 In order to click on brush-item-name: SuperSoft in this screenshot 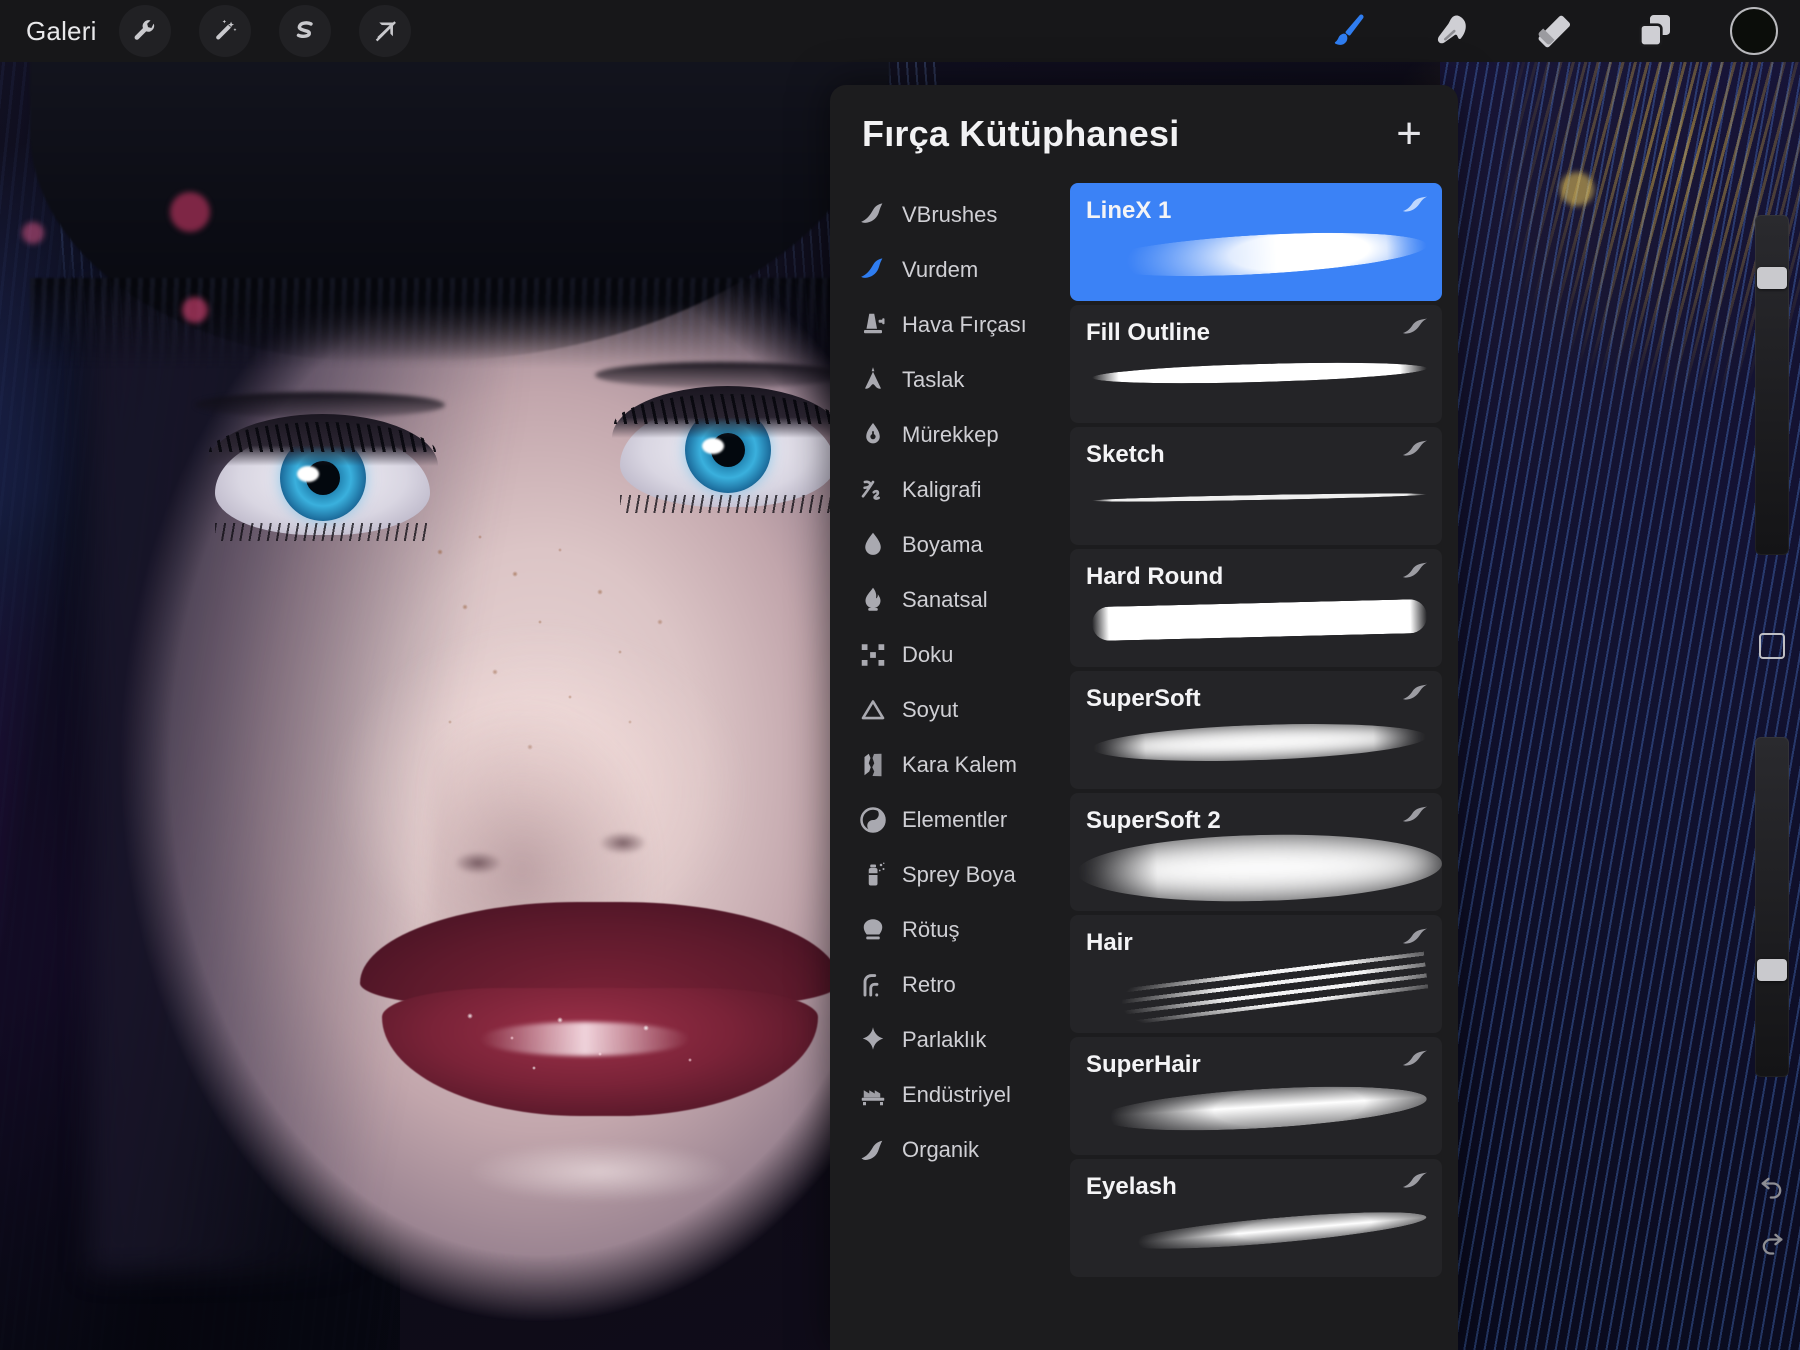, I will do `click(1143, 698)`.